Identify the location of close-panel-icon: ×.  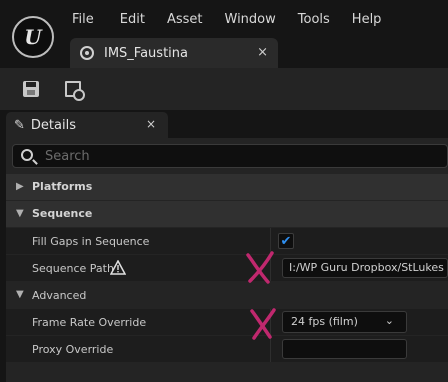
(151, 124).